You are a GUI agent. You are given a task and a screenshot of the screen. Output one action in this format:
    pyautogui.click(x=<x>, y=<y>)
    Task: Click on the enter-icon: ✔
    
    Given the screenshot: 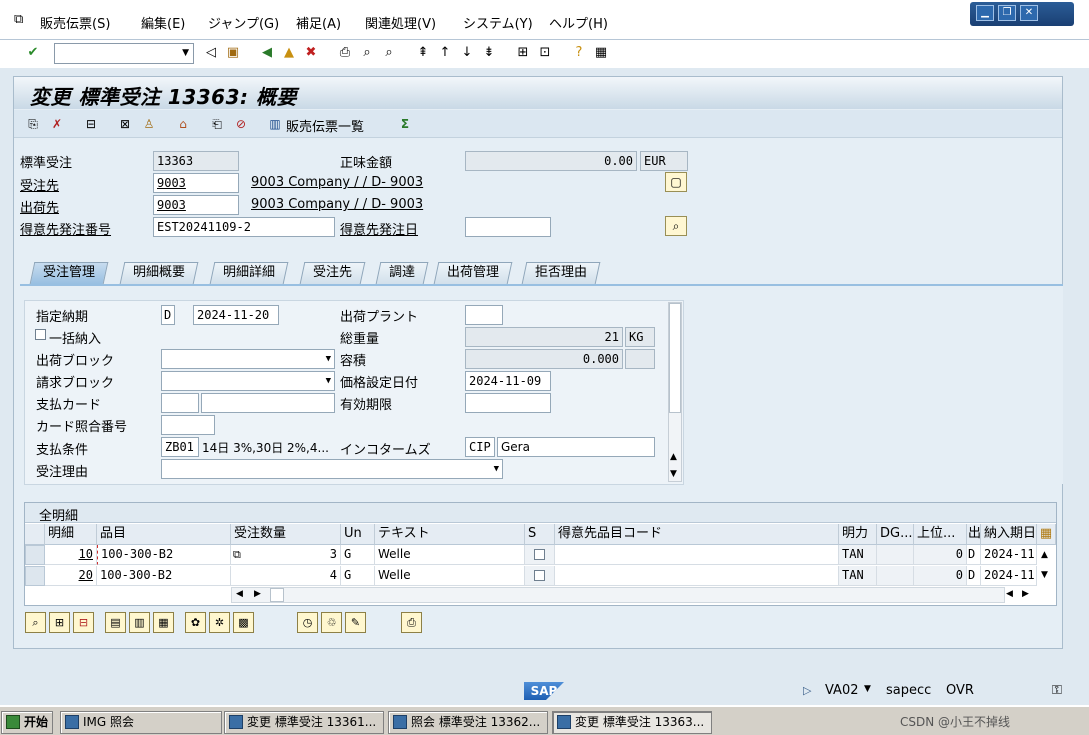 What is the action you would take?
    pyautogui.click(x=33, y=53)
    